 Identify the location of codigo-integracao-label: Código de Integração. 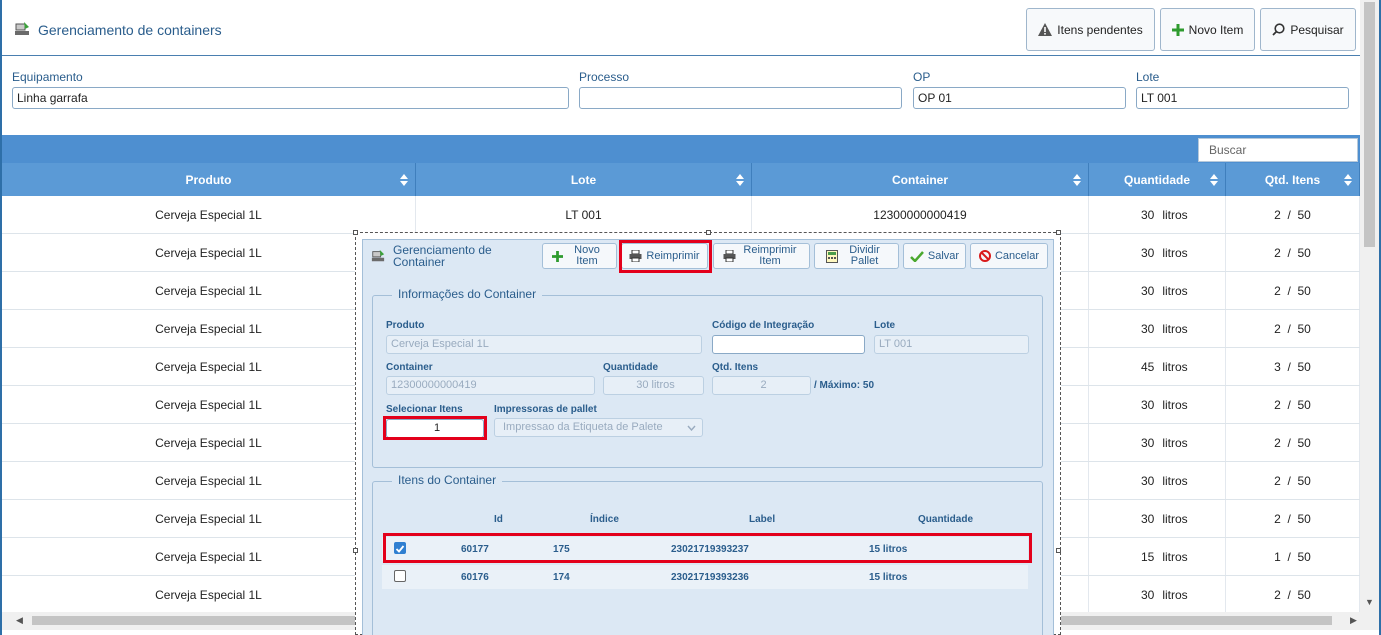
(763, 325).